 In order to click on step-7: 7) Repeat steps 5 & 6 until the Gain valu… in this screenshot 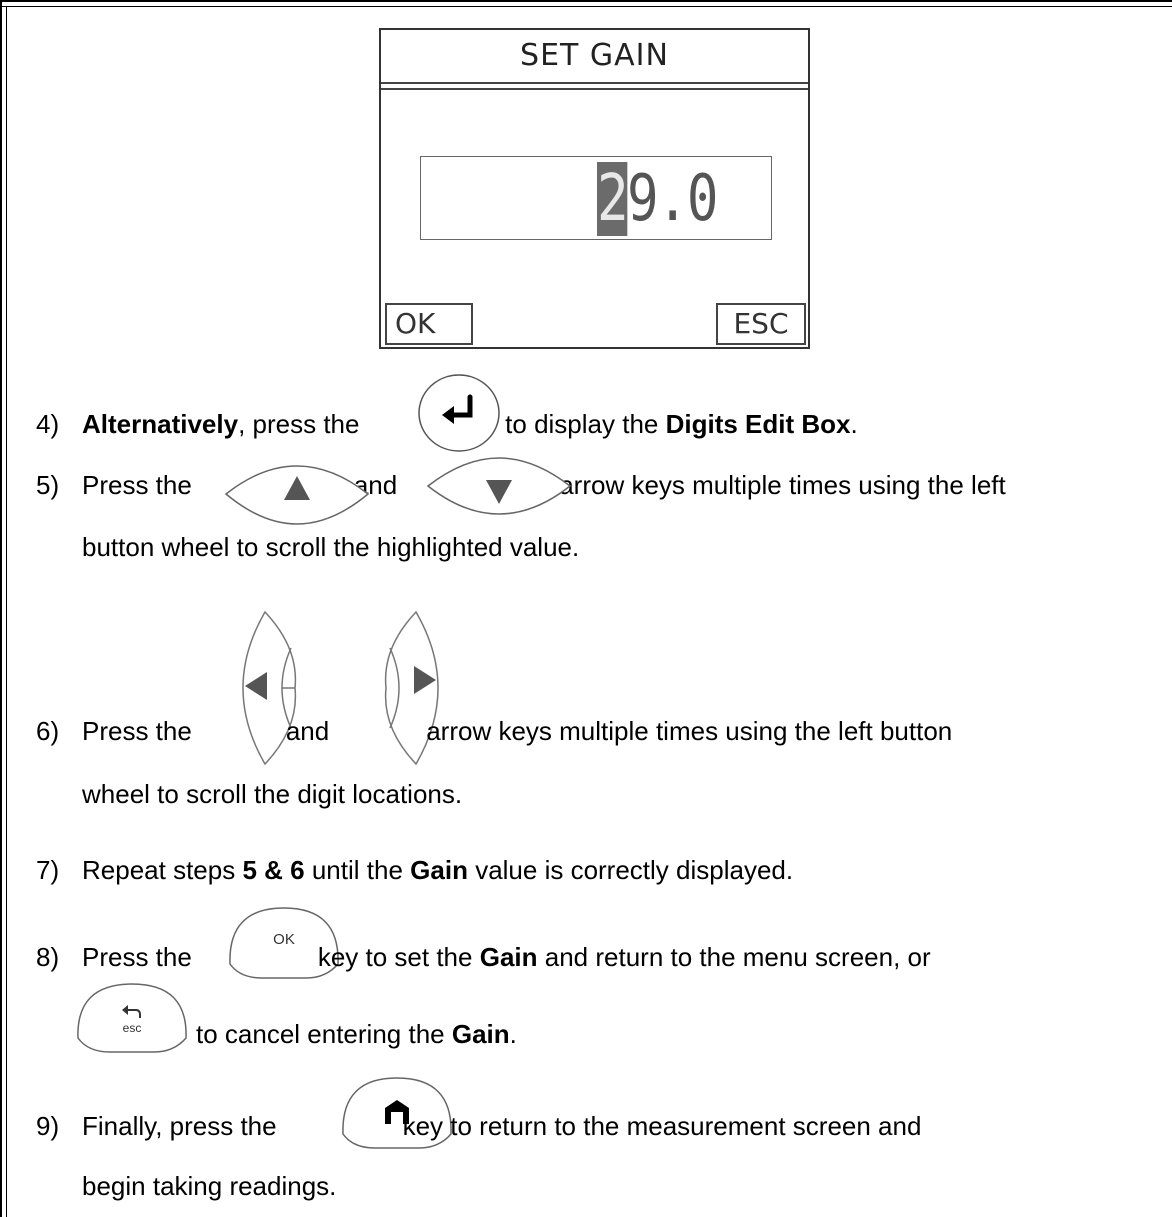, I will do `click(414, 870)`.